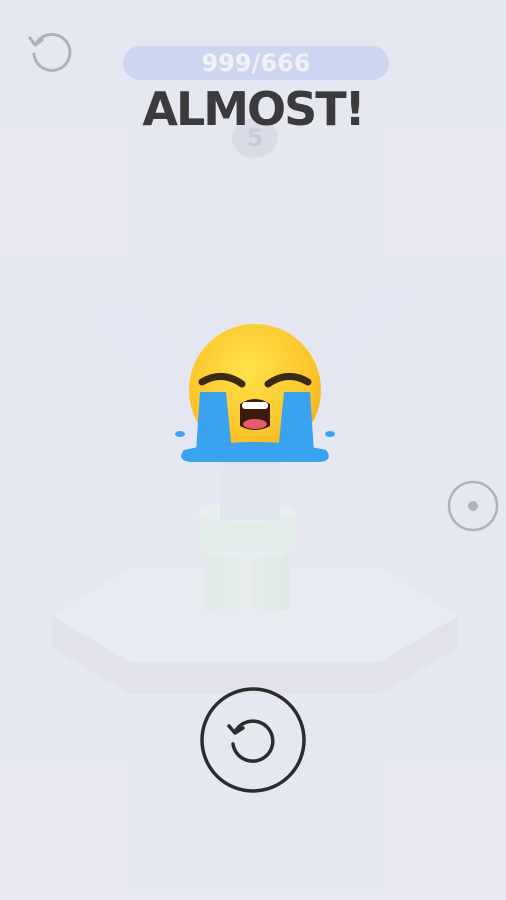 This screenshot has width=506, height=900. Describe the element at coordinates (253, 109) in the screenshot. I see `result-headline: ALMOST!` at that location.